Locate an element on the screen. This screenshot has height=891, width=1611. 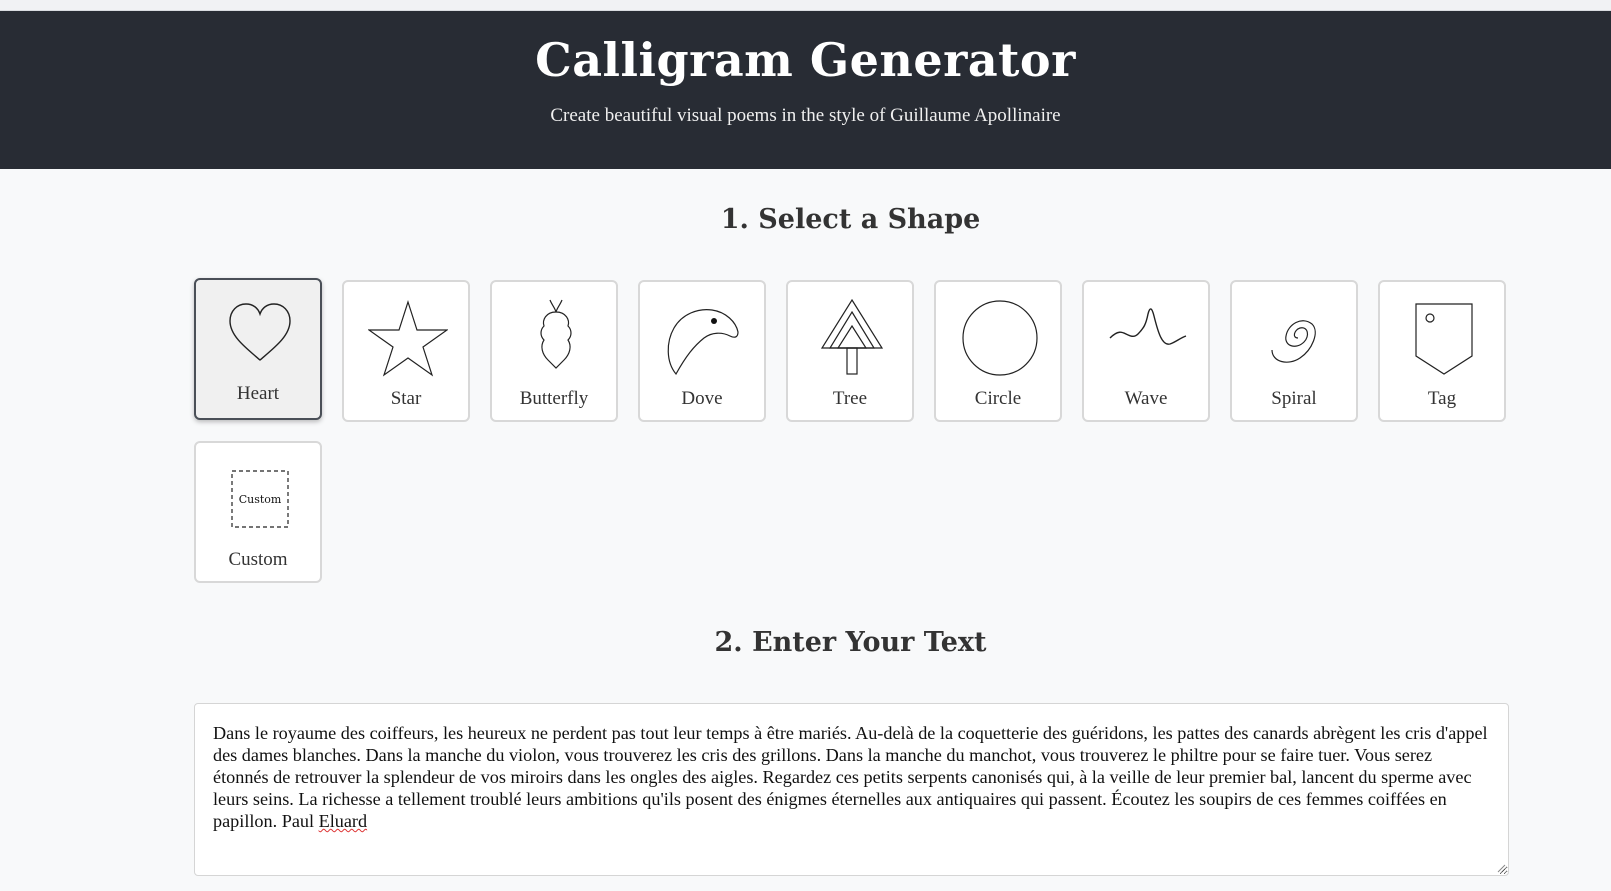
shape-option-custom: Custom Custom is located at coordinates (258, 512).